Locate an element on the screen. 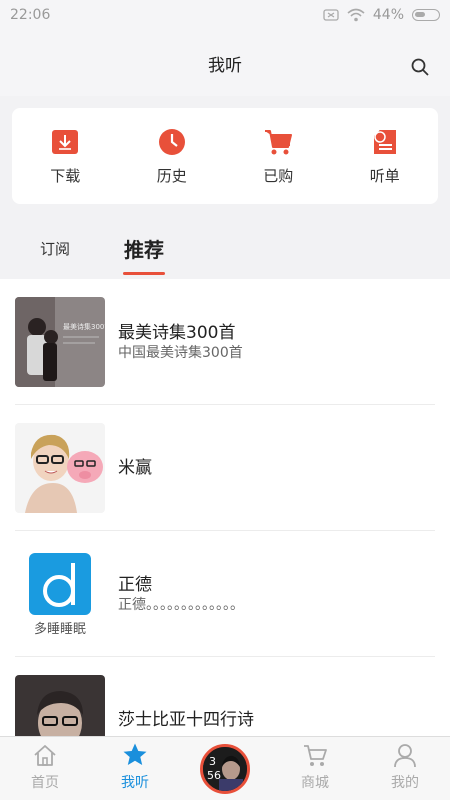 The height and width of the screenshot is (800, 450). tab-home-label: 首页 is located at coordinates (45, 783).